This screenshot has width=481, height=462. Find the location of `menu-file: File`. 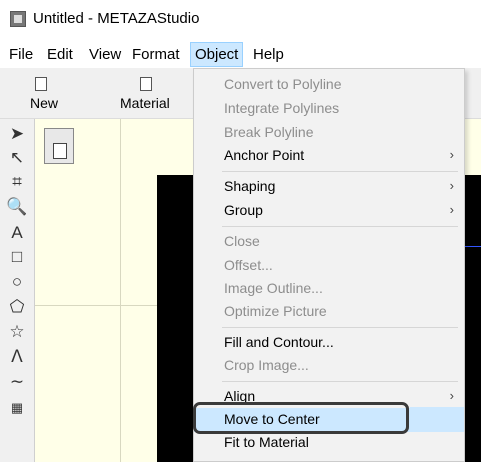

menu-file: File is located at coordinates (21, 54).